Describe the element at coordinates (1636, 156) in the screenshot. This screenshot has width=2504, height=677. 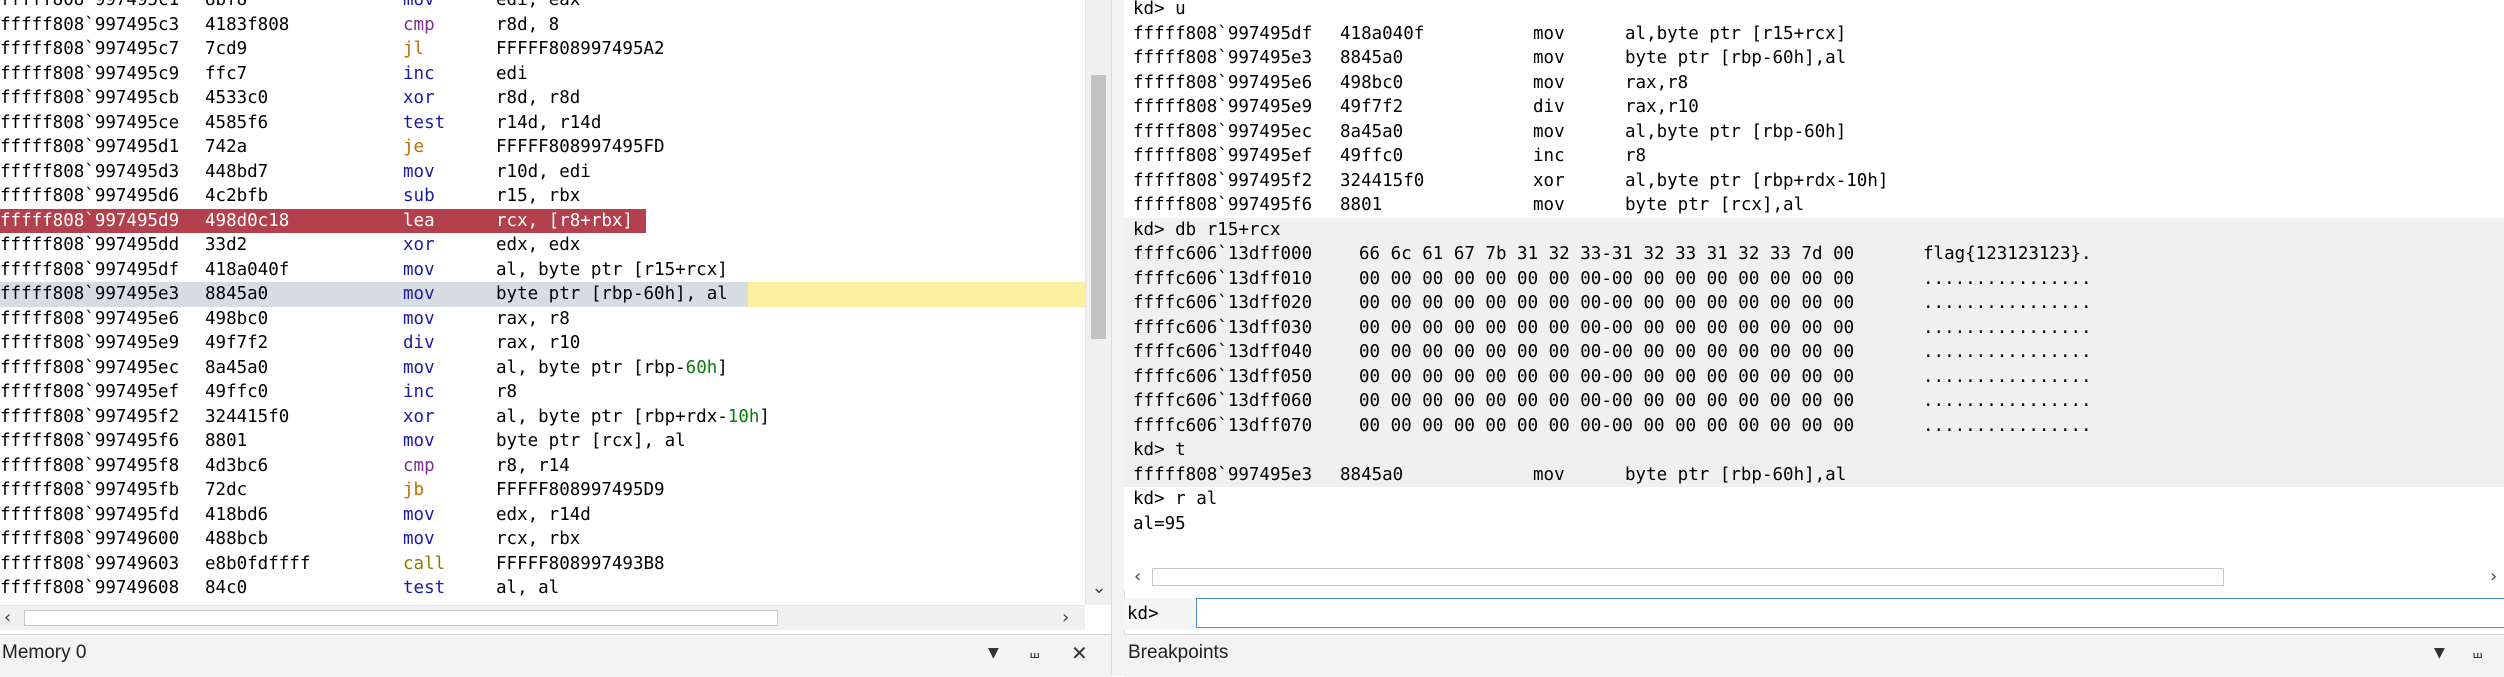
I see `output-column-c4: r8` at that location.